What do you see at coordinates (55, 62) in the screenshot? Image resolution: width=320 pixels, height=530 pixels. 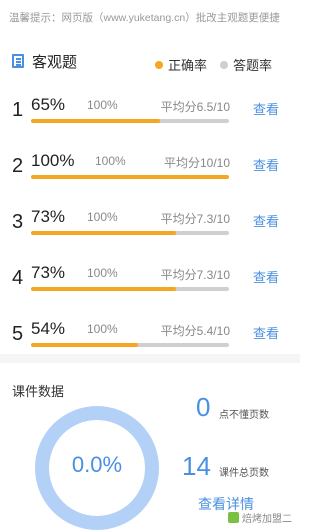 I see `section-title: 客观题` at bounding box center [55, 62].